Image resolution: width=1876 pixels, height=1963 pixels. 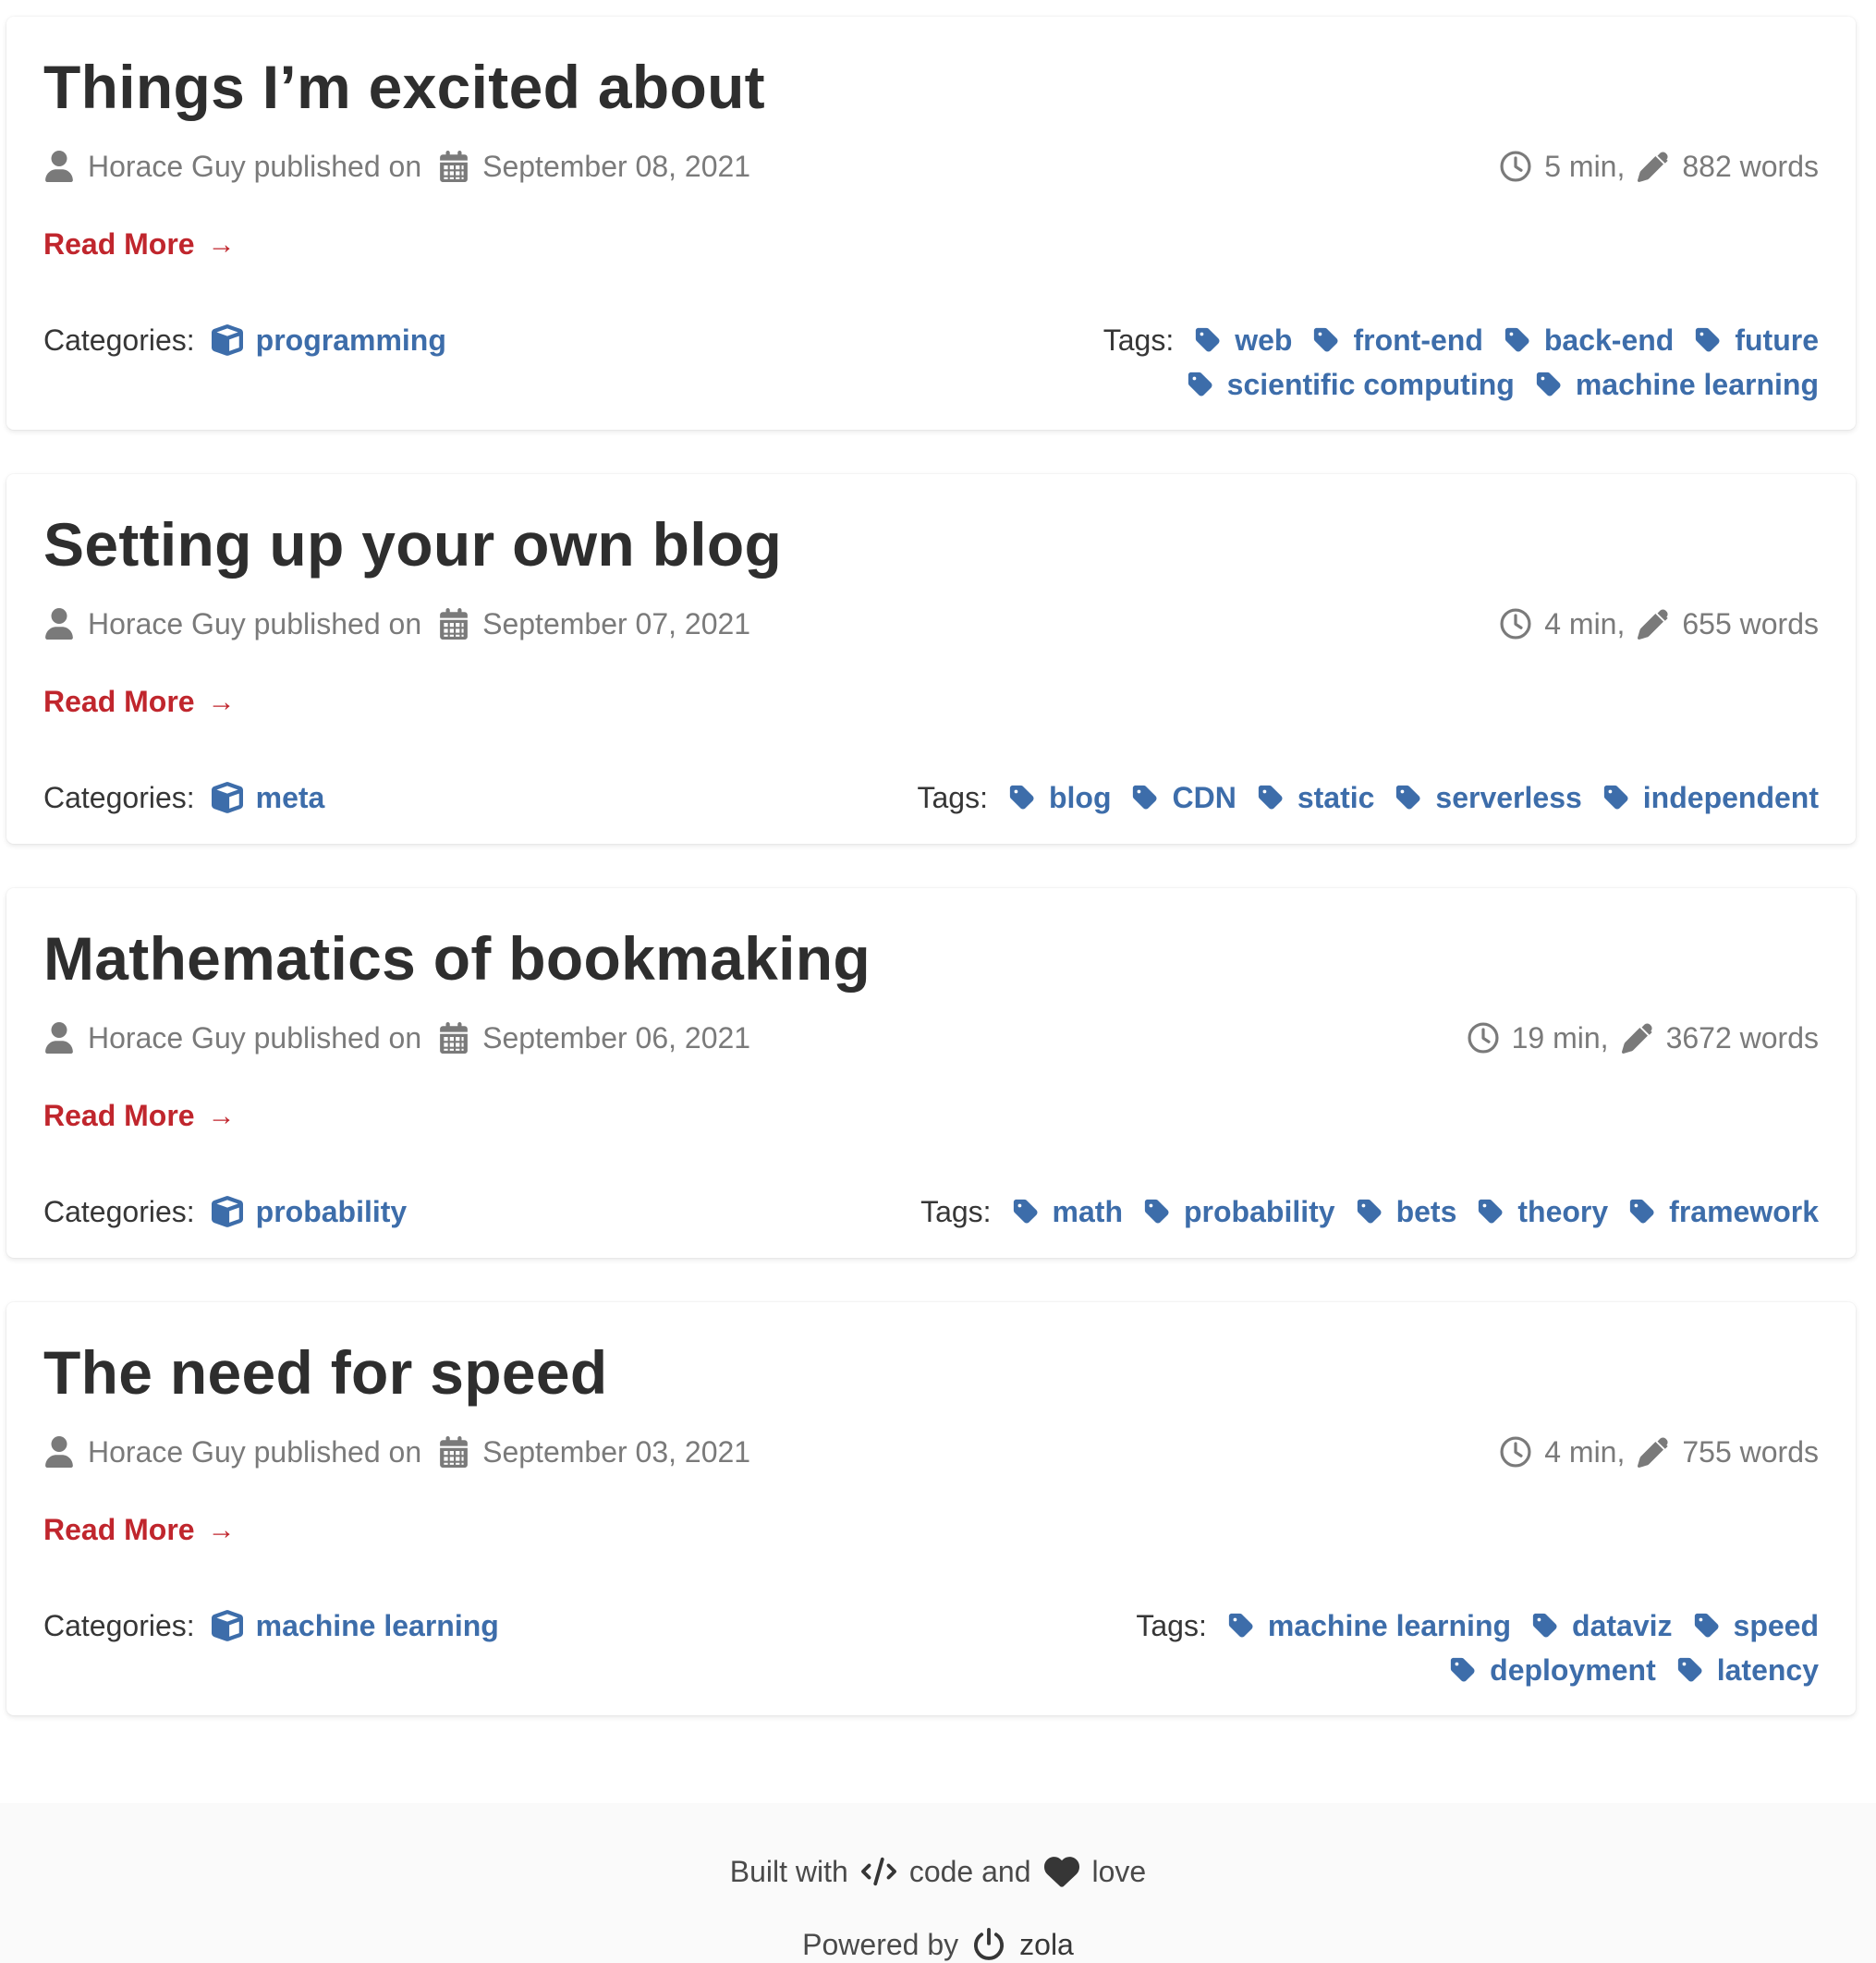 I want to click on read-more-label: Read More, so click(x=119, y=701).